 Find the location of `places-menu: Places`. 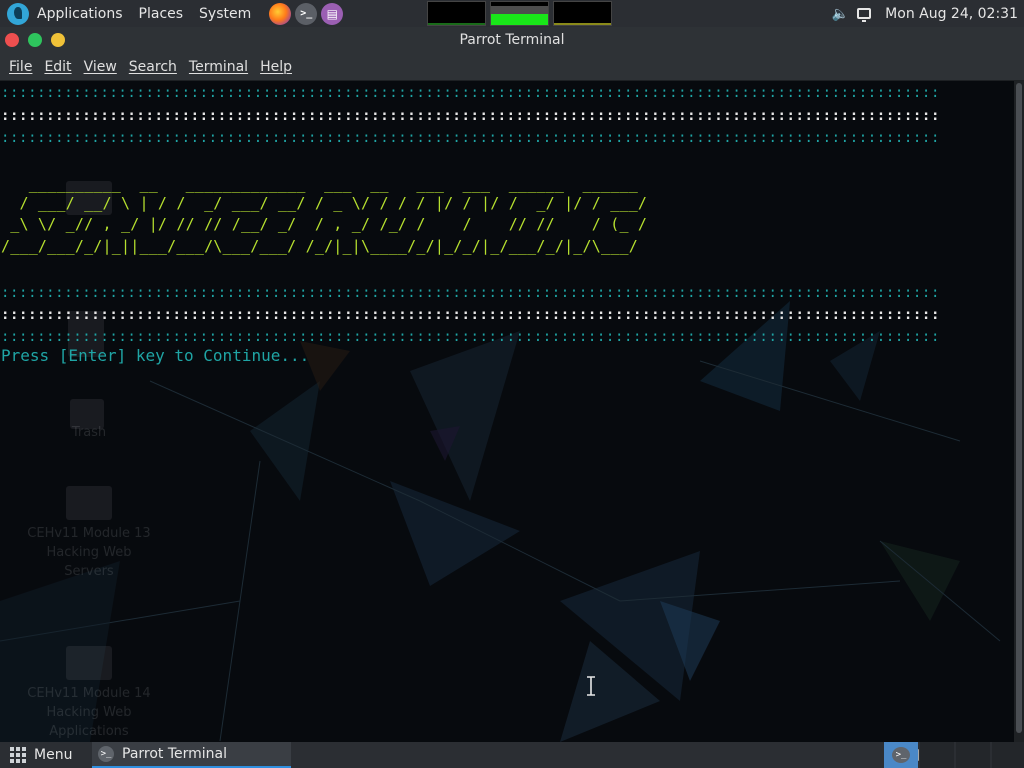

places-menu: Places is located at coordinates (161, 13).